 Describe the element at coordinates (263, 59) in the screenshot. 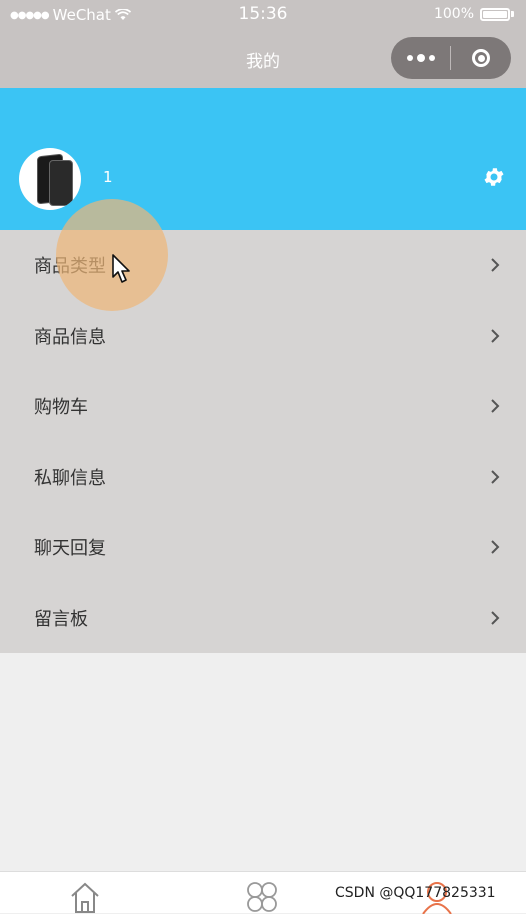

I see `nav-bar: 我的` at that location.